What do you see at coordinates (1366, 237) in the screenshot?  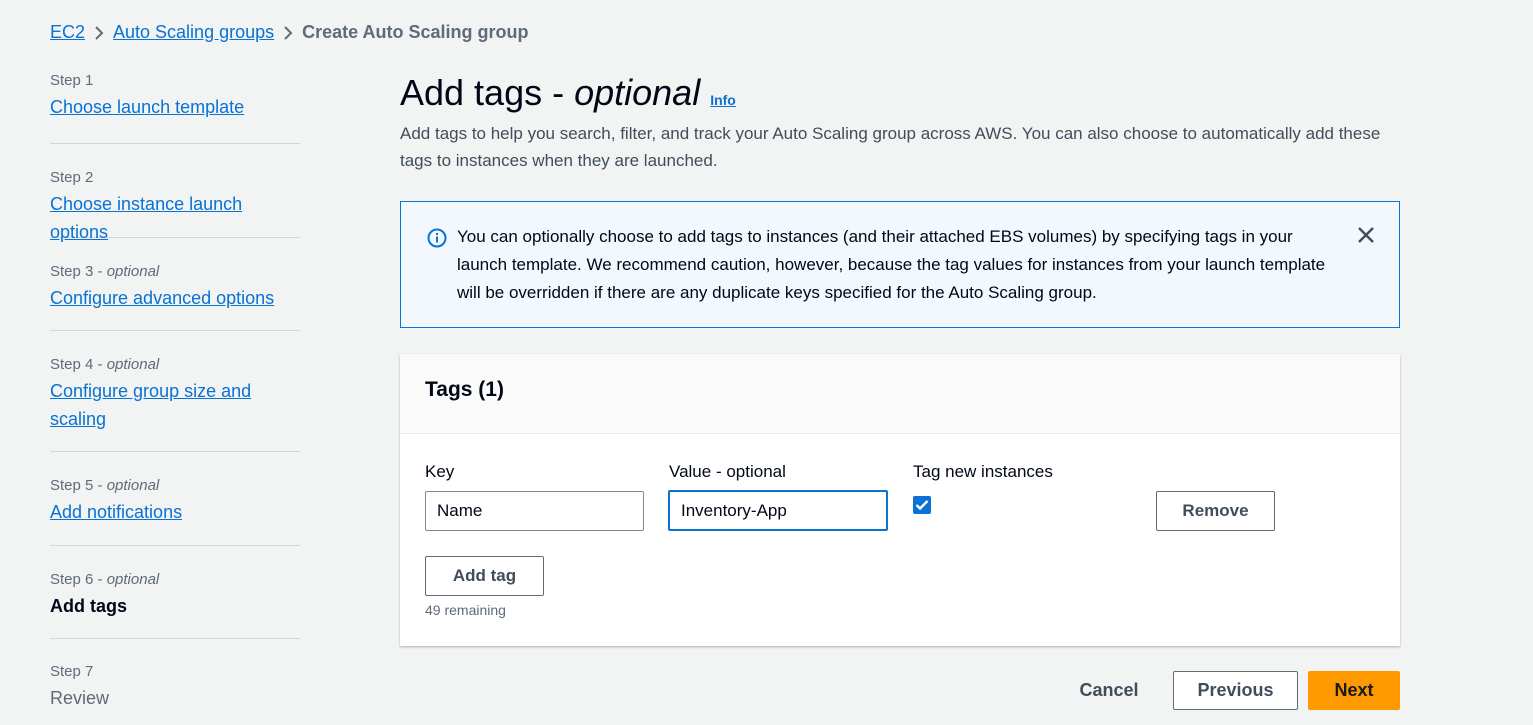 I see `close-icon` at bounding box center [1366, 237].